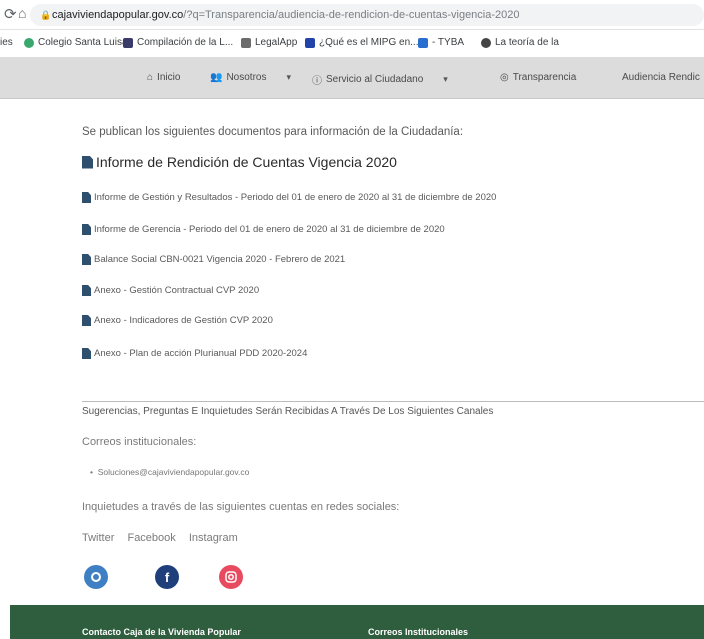 This screenshot has height=639, width=704. What do you see at coordinates (169, 472) in the screenshot?
I see `email-link: • Soluciones@cajaviviendapopular.gov.co` at bounding box center [169, 472].